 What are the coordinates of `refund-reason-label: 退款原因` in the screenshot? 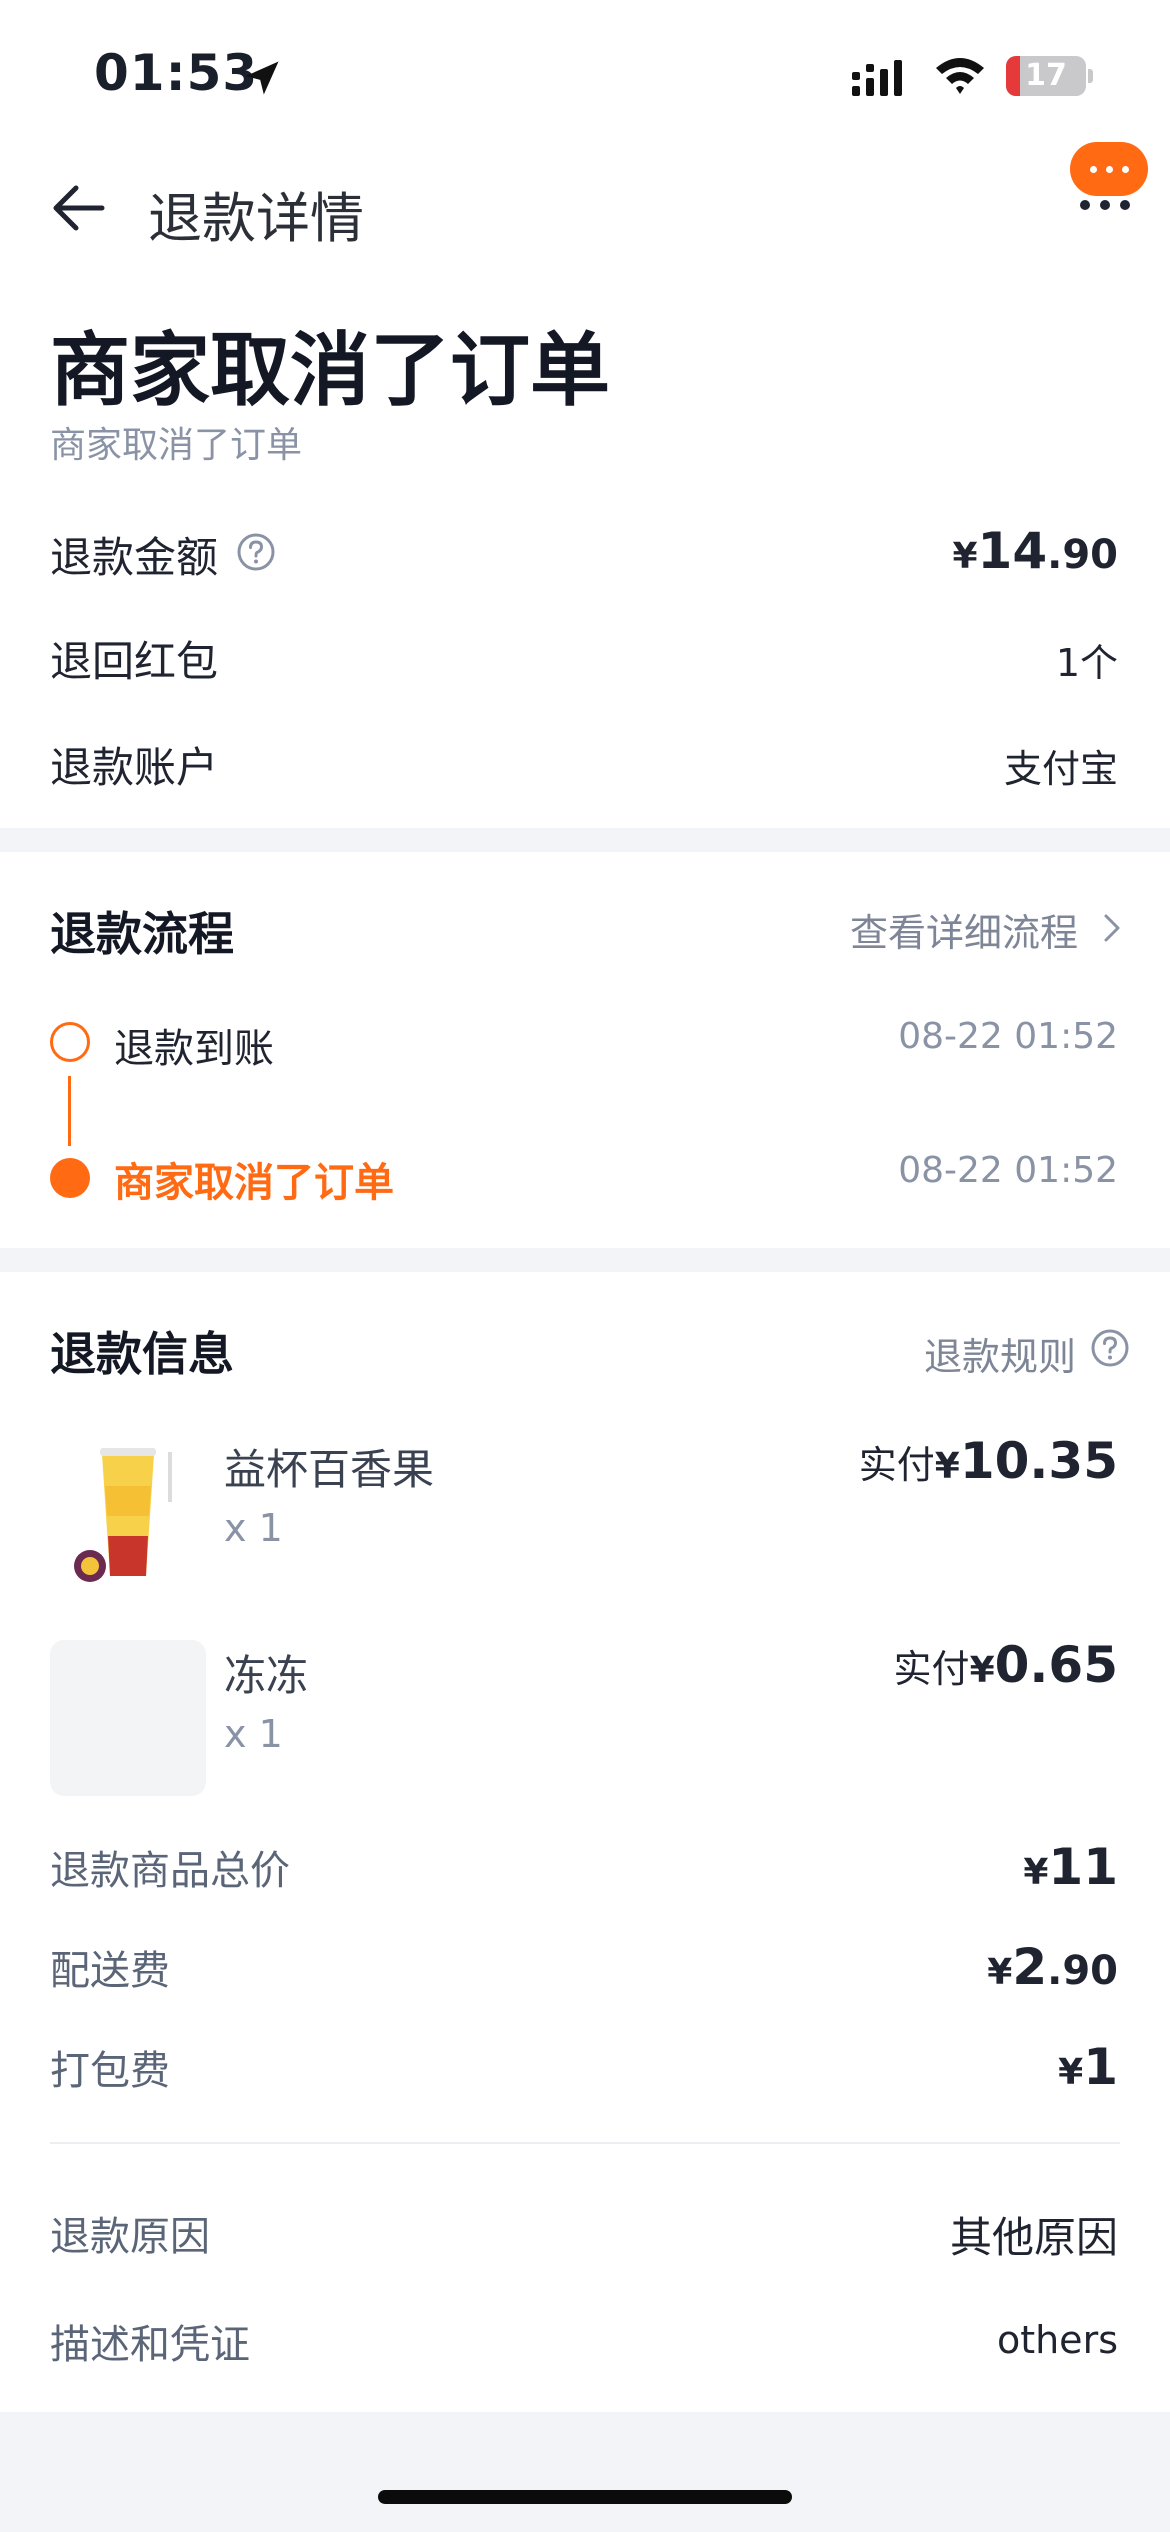 It's located at (130, 2237).